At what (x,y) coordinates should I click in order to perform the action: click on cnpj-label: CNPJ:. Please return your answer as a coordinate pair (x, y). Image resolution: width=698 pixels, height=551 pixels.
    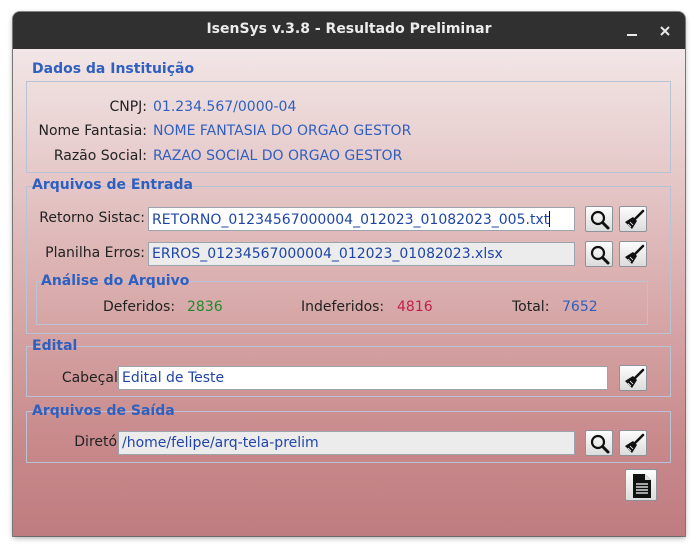
    Looking at the image, I should click on (128, 107).